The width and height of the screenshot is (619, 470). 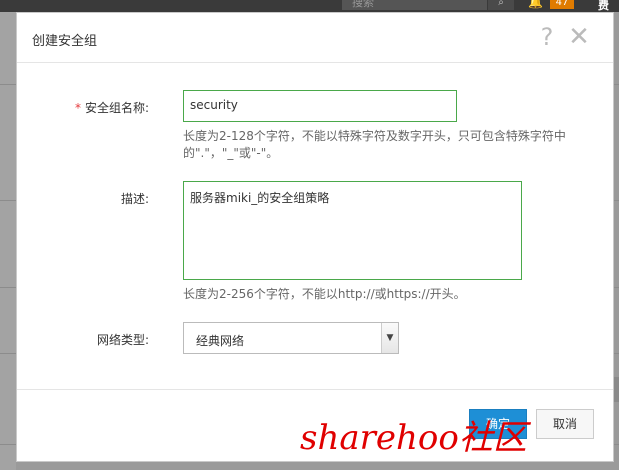 I want to click on dialog-title: 创建安全组, so click(x=65, y=41).